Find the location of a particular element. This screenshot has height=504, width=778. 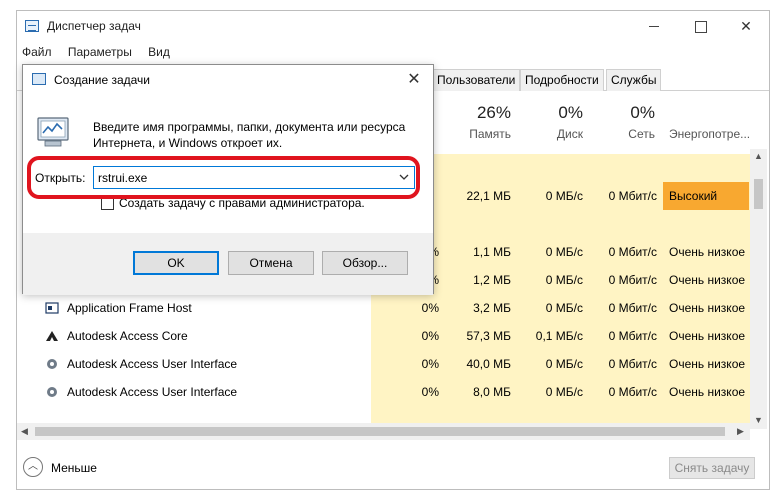

tab-details: Подробности is located at coordinates (562, 80).